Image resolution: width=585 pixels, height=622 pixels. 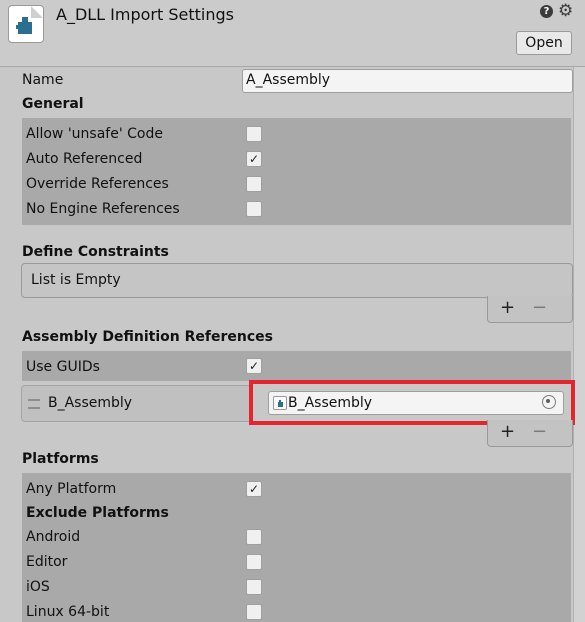 What do you see at coordinates (34, 404) in the screenshot?
I see `drag-handle-icon` at bounding box center [34, 404].